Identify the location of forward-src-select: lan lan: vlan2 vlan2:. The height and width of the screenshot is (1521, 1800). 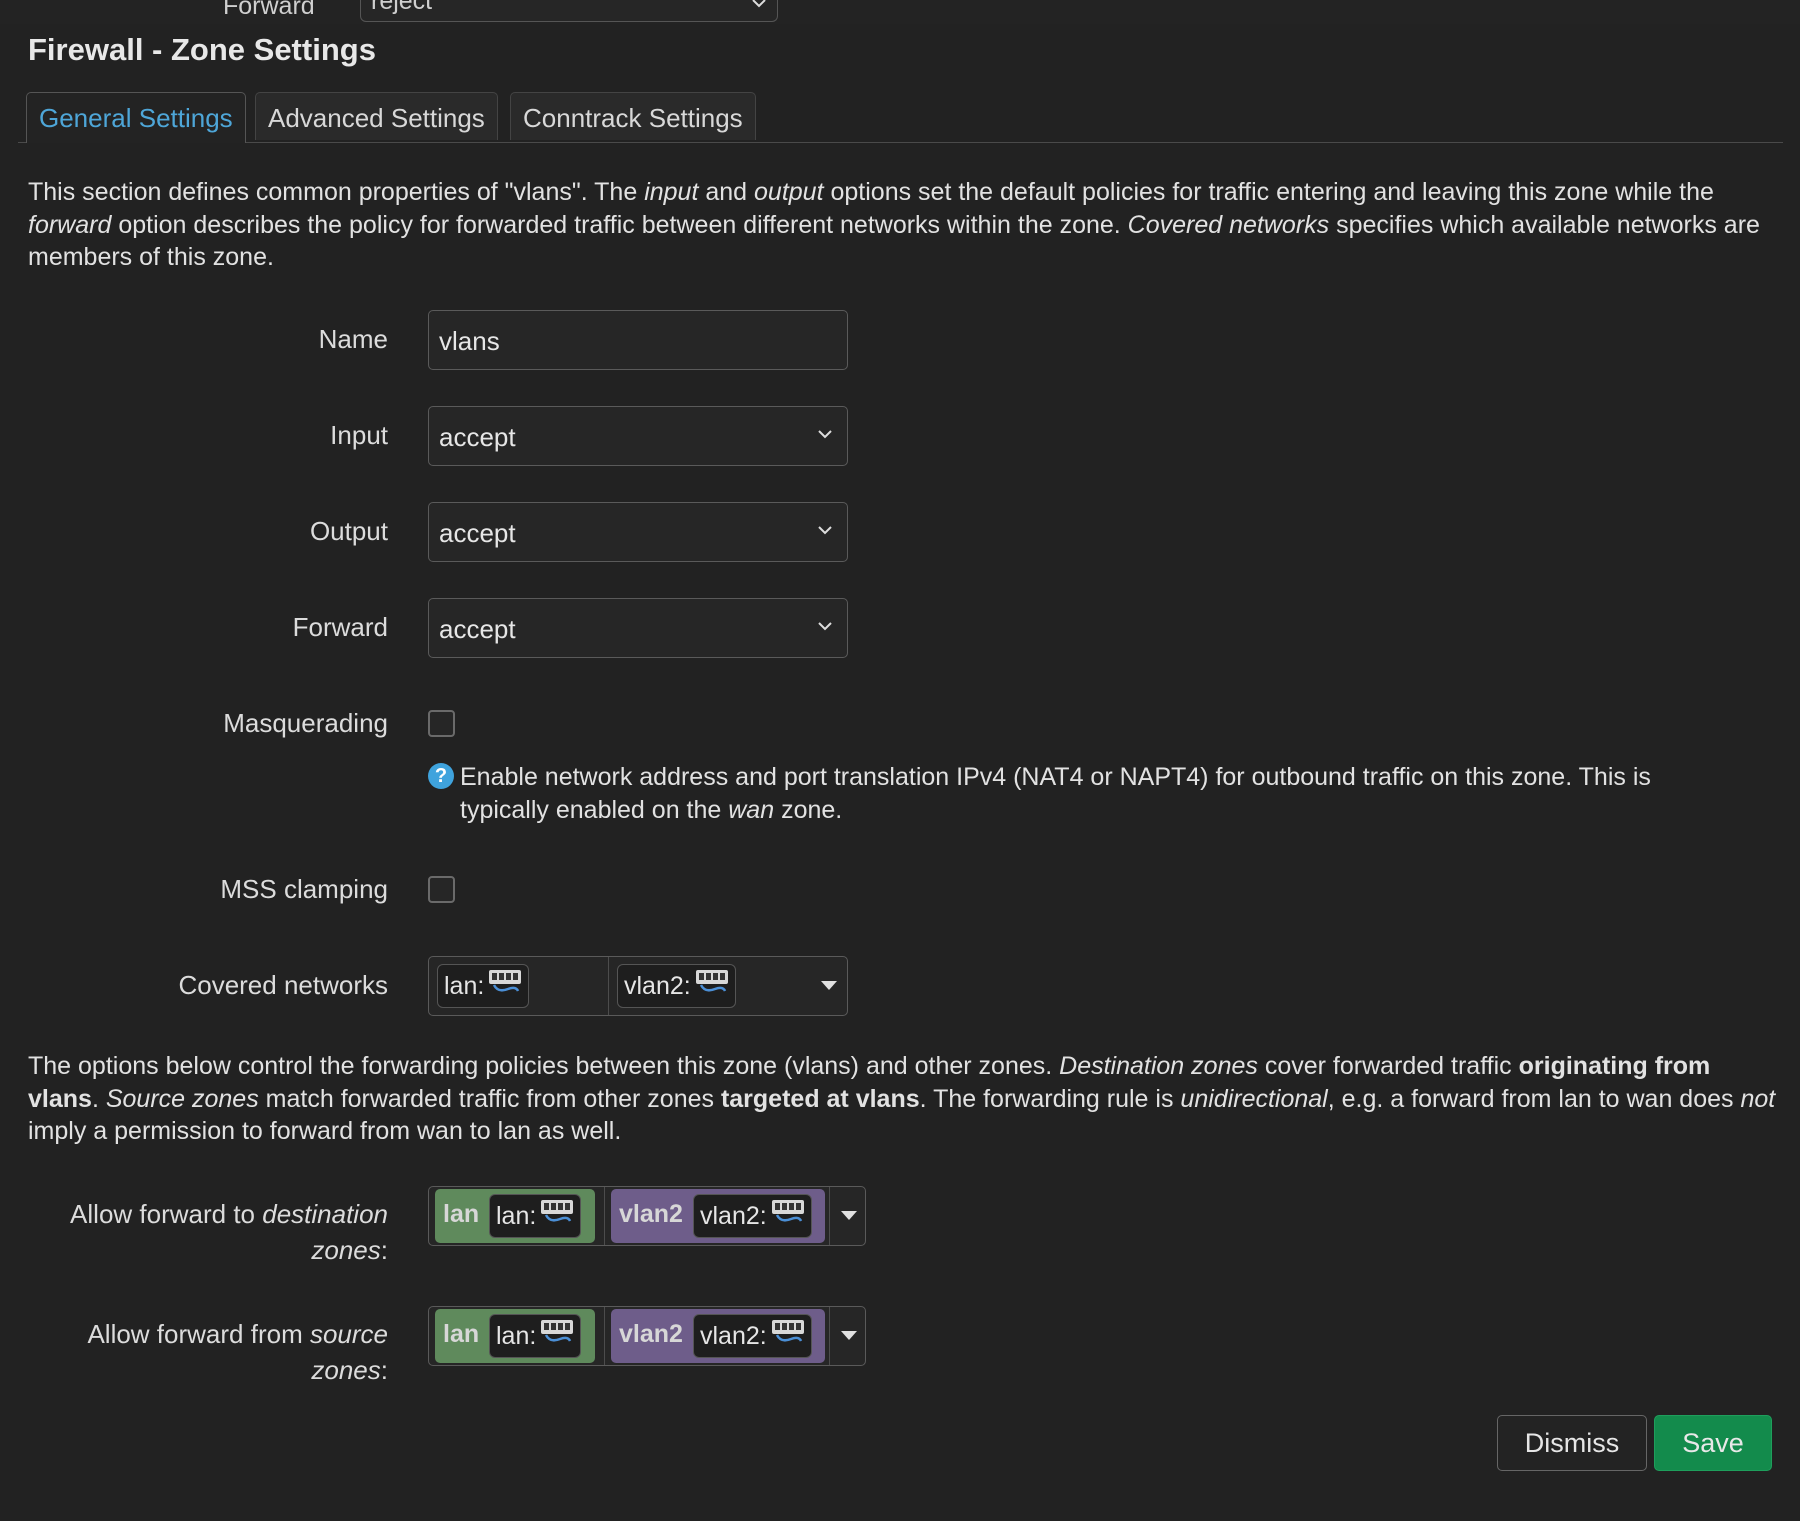
(647, 1336).